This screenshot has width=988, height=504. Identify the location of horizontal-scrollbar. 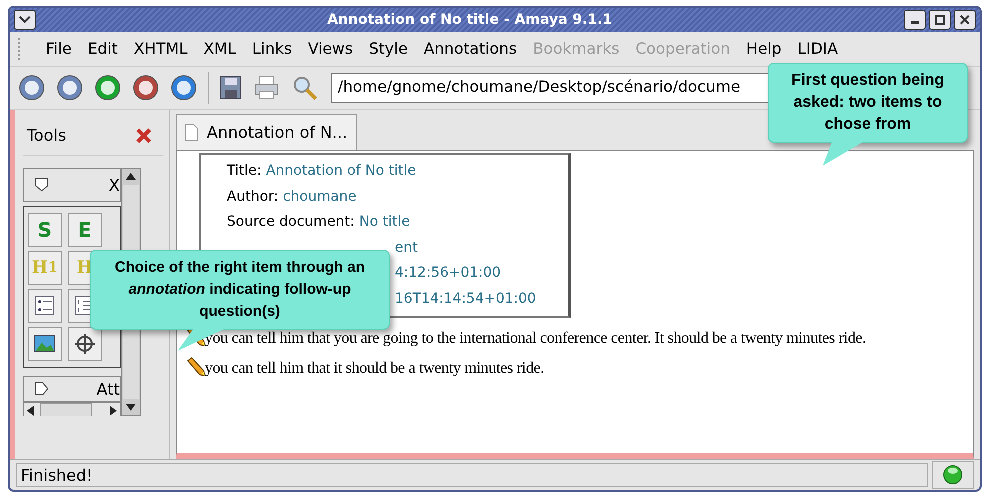
(72, 409).